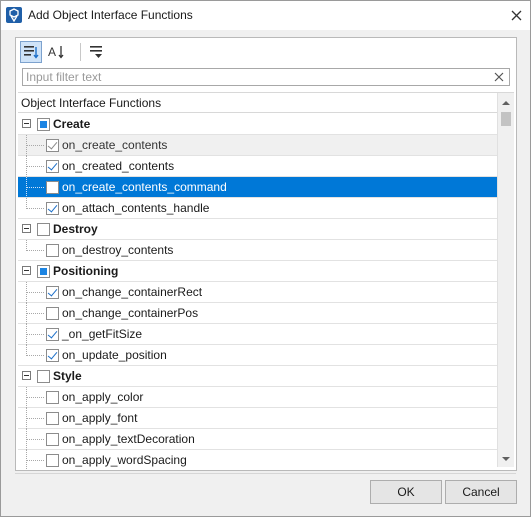  I want to click on tree-item-row: on_destroy_contents, so click(258, 250).